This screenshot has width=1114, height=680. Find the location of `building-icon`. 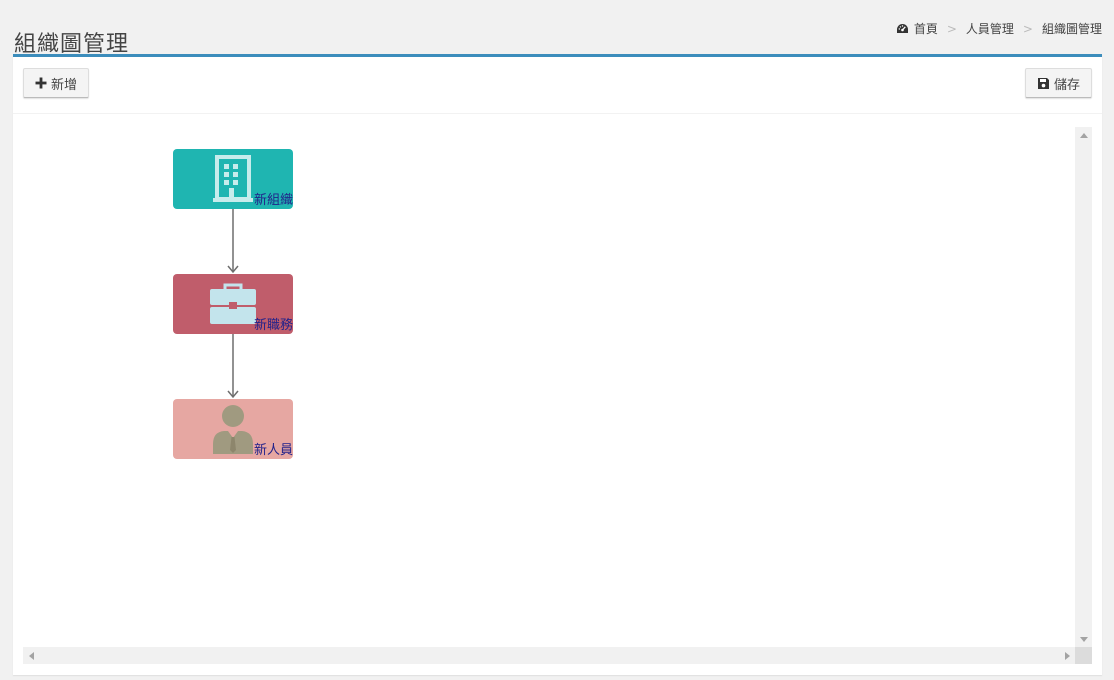

building-icon is located at coordinates (233, 179).